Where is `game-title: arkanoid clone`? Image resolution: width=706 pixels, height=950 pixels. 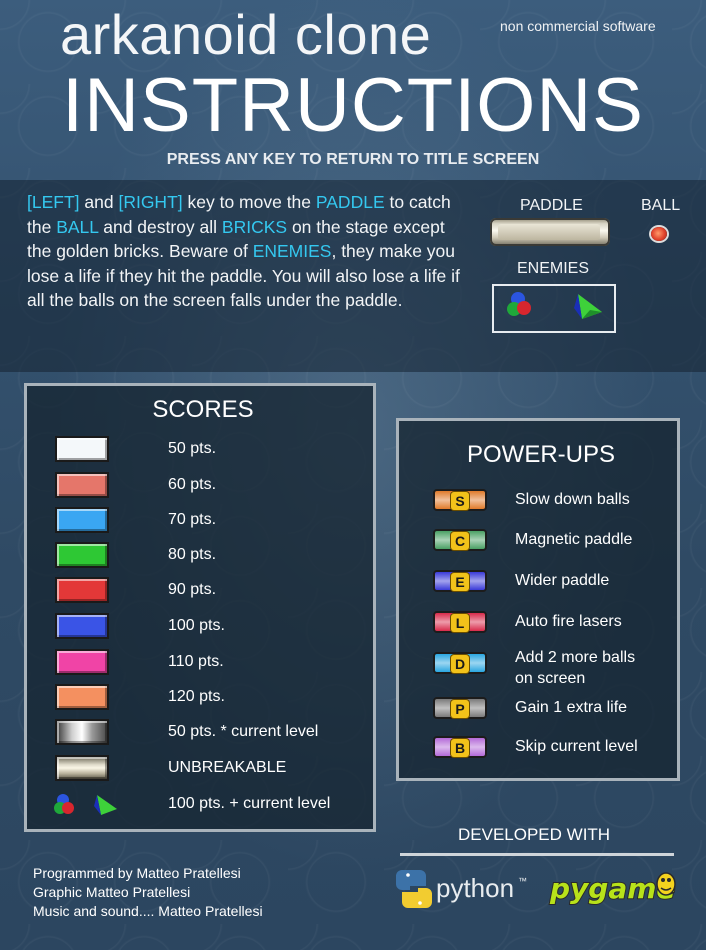 game-title: arkanoid clone is located at coordinates (246, 34).